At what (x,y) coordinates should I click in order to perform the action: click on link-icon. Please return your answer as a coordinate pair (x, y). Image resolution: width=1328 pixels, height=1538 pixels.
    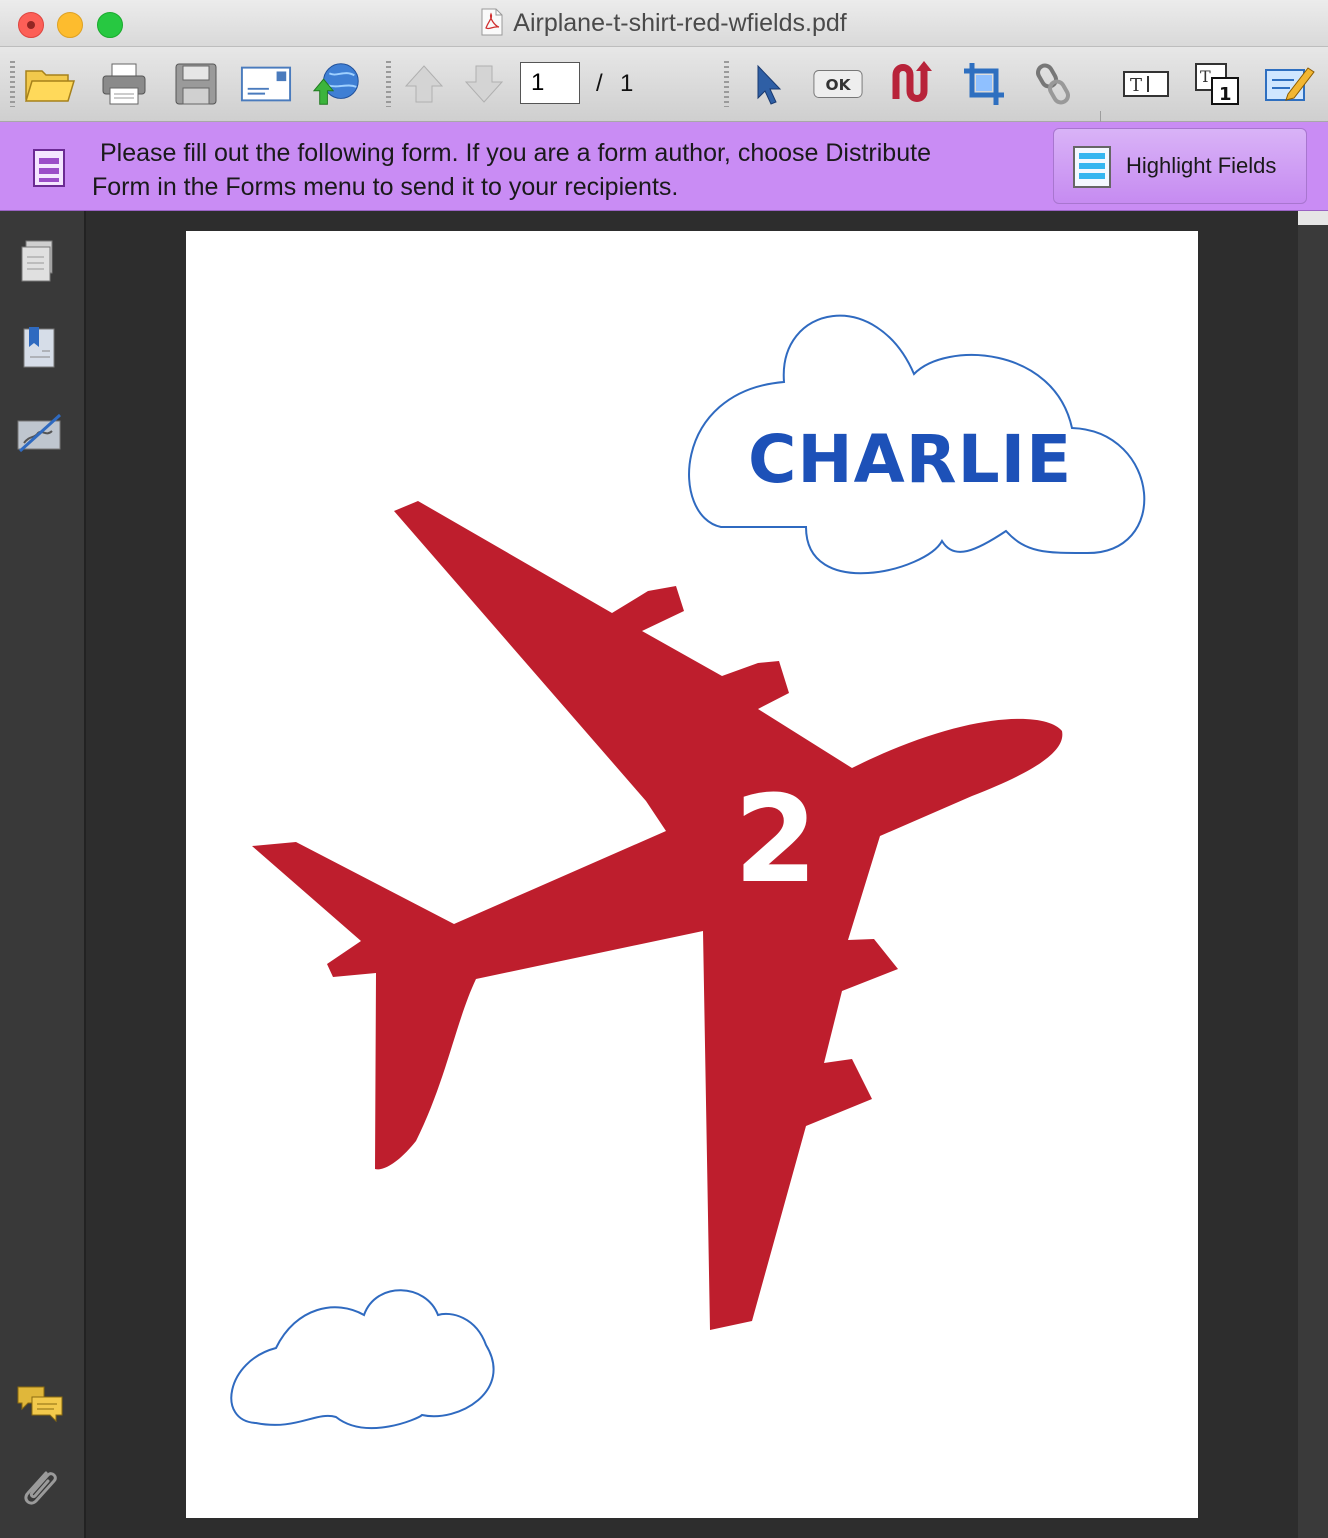
    Looking at the image, I should click on (1053, 84).